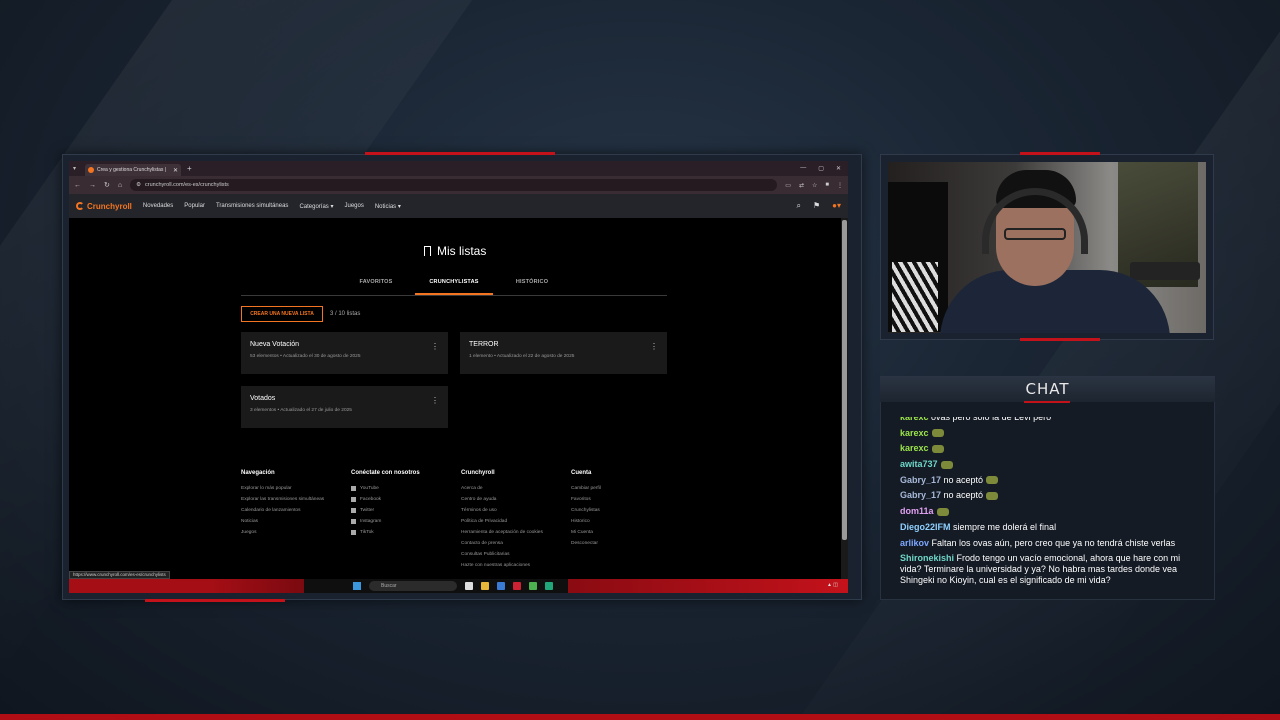 This screenshot has height=720, width=1280. I want to click on chat-username: arlikov, so click(914, 543).